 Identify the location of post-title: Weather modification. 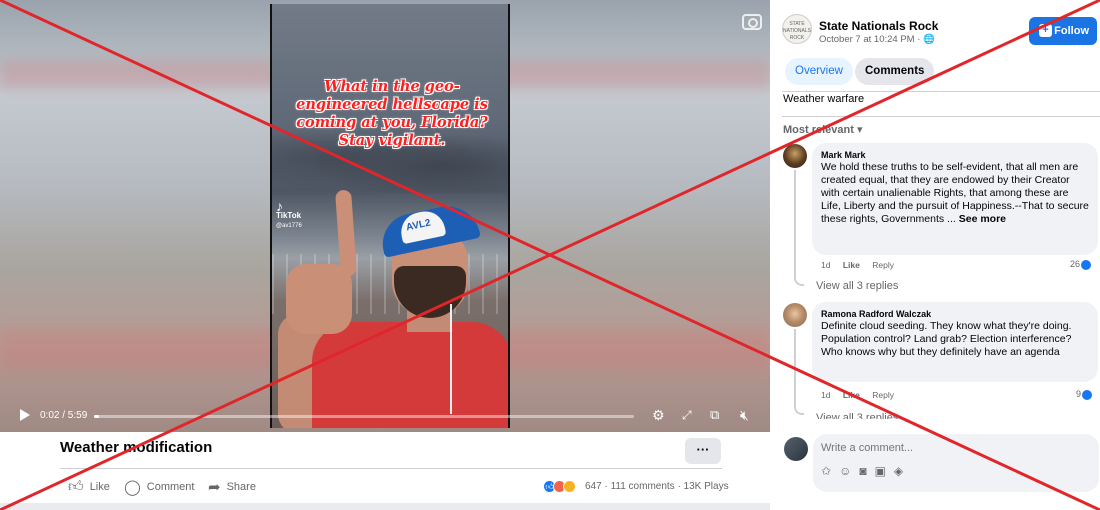
(136, 447).